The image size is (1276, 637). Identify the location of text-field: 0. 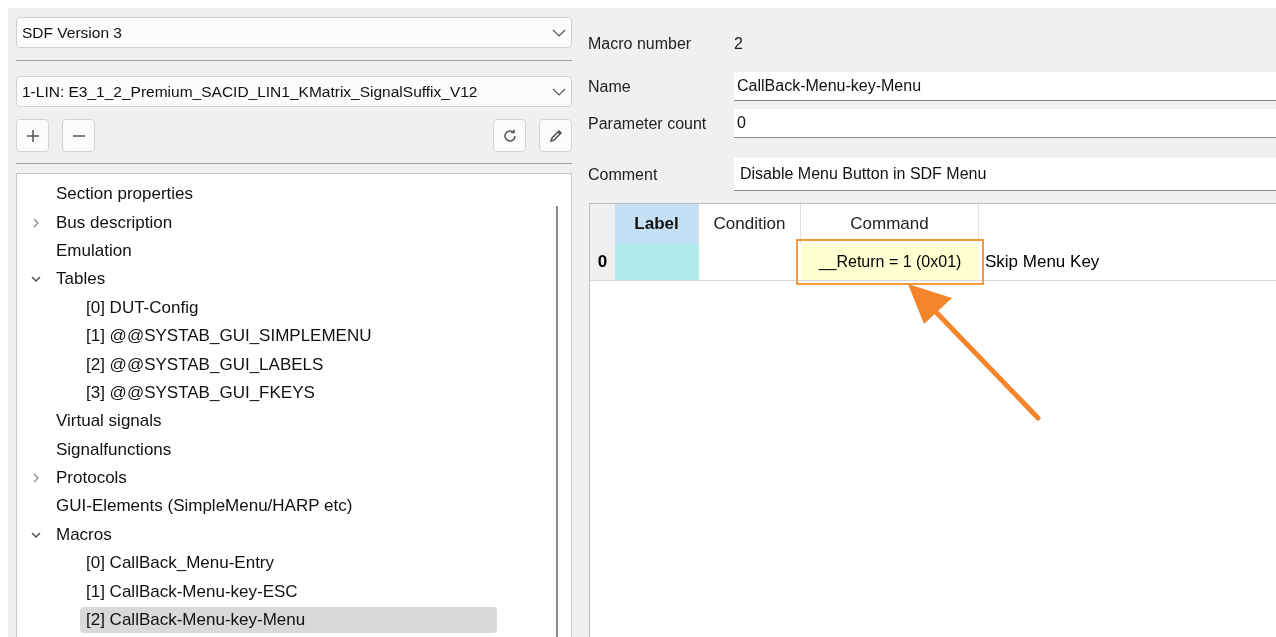
(1005, 123).